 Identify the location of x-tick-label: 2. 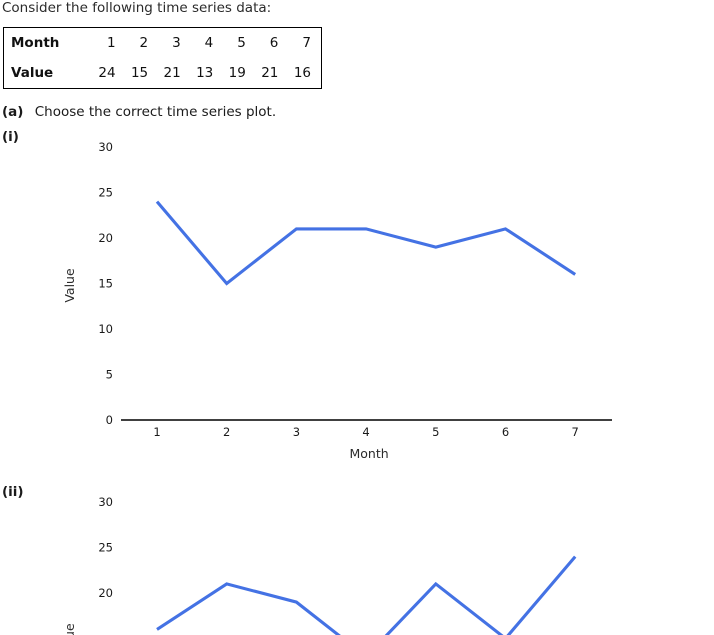
(226, 432).